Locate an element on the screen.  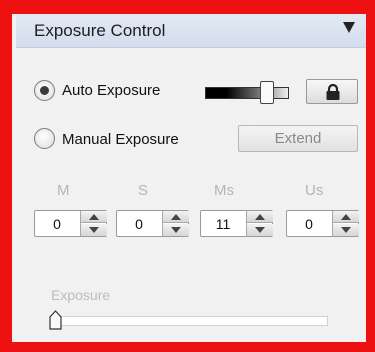
triangle-down-icon is located at coordinates (349, 27).